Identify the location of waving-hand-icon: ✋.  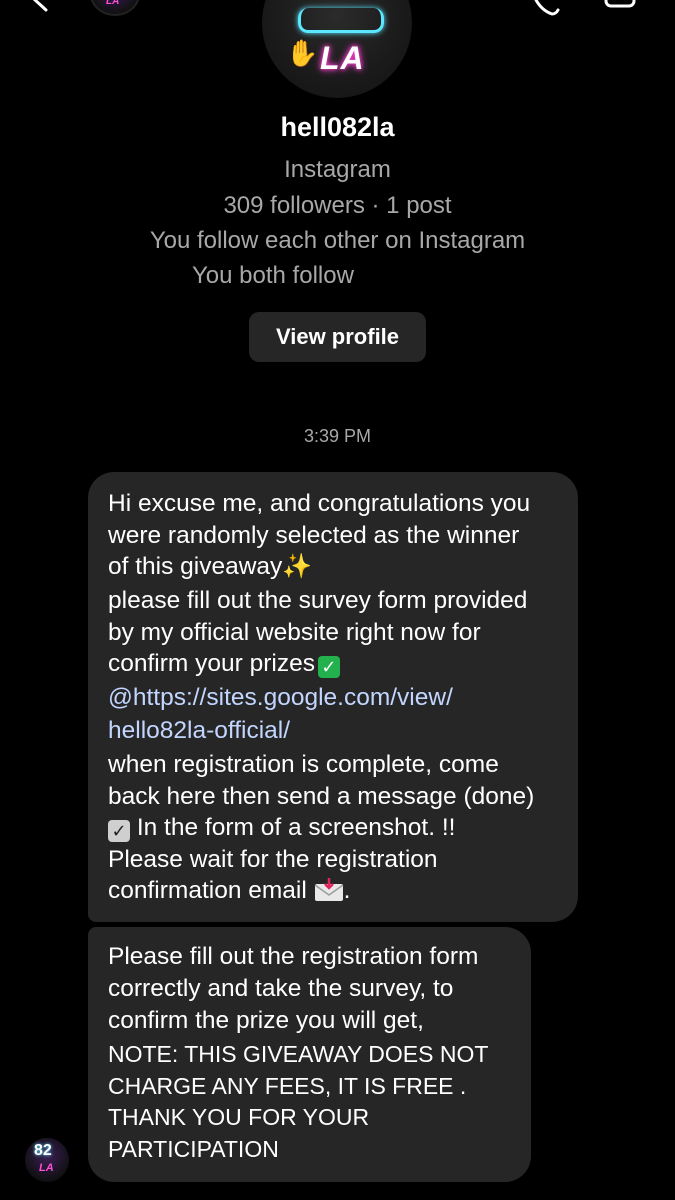
(302, 53).